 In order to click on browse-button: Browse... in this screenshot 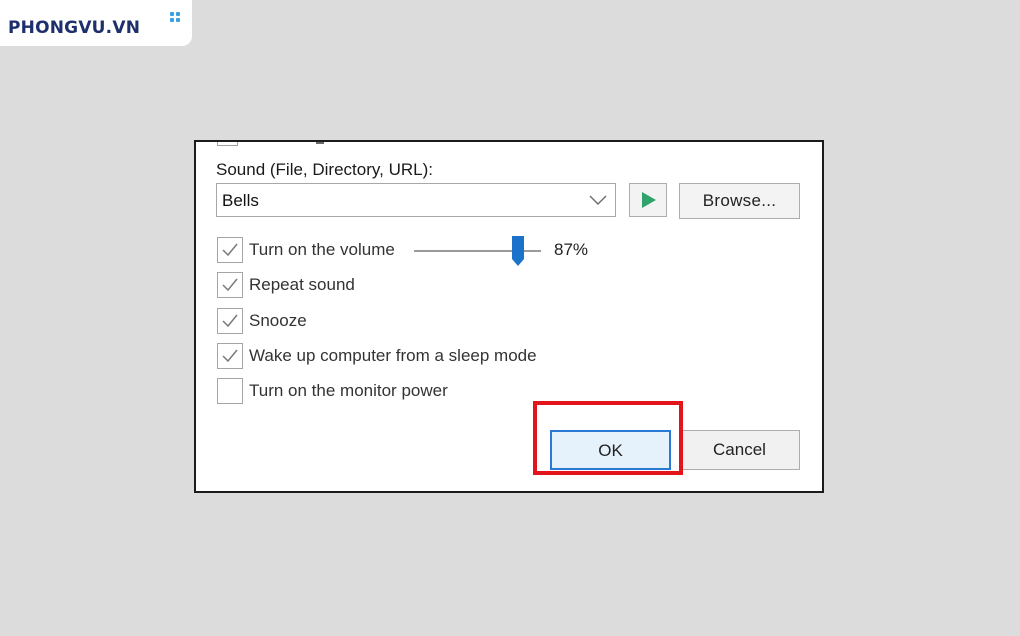, I will do `click(739, 201)`.